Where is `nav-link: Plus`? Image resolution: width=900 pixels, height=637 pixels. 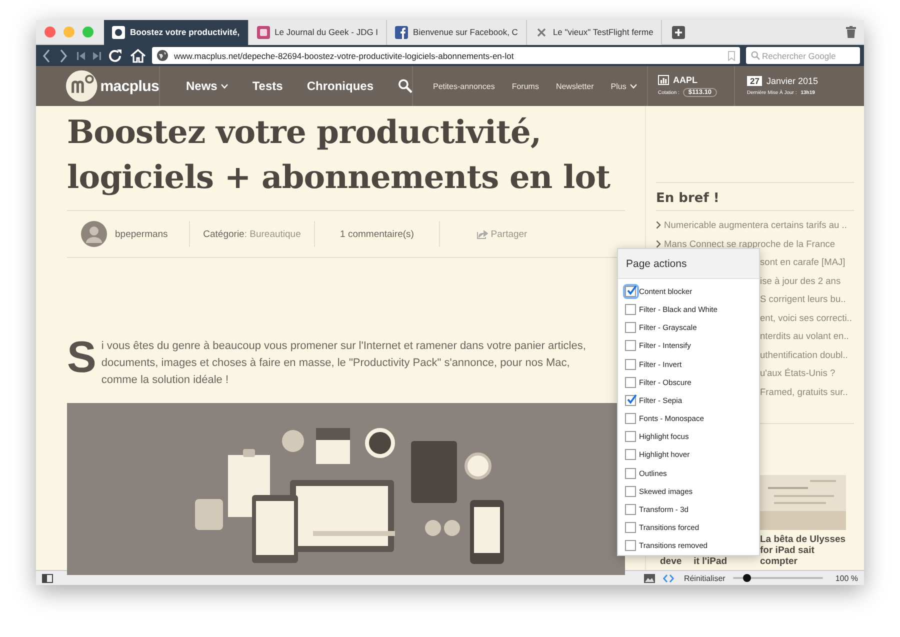
nav-link: Plus is located at coordinates (624, 86).